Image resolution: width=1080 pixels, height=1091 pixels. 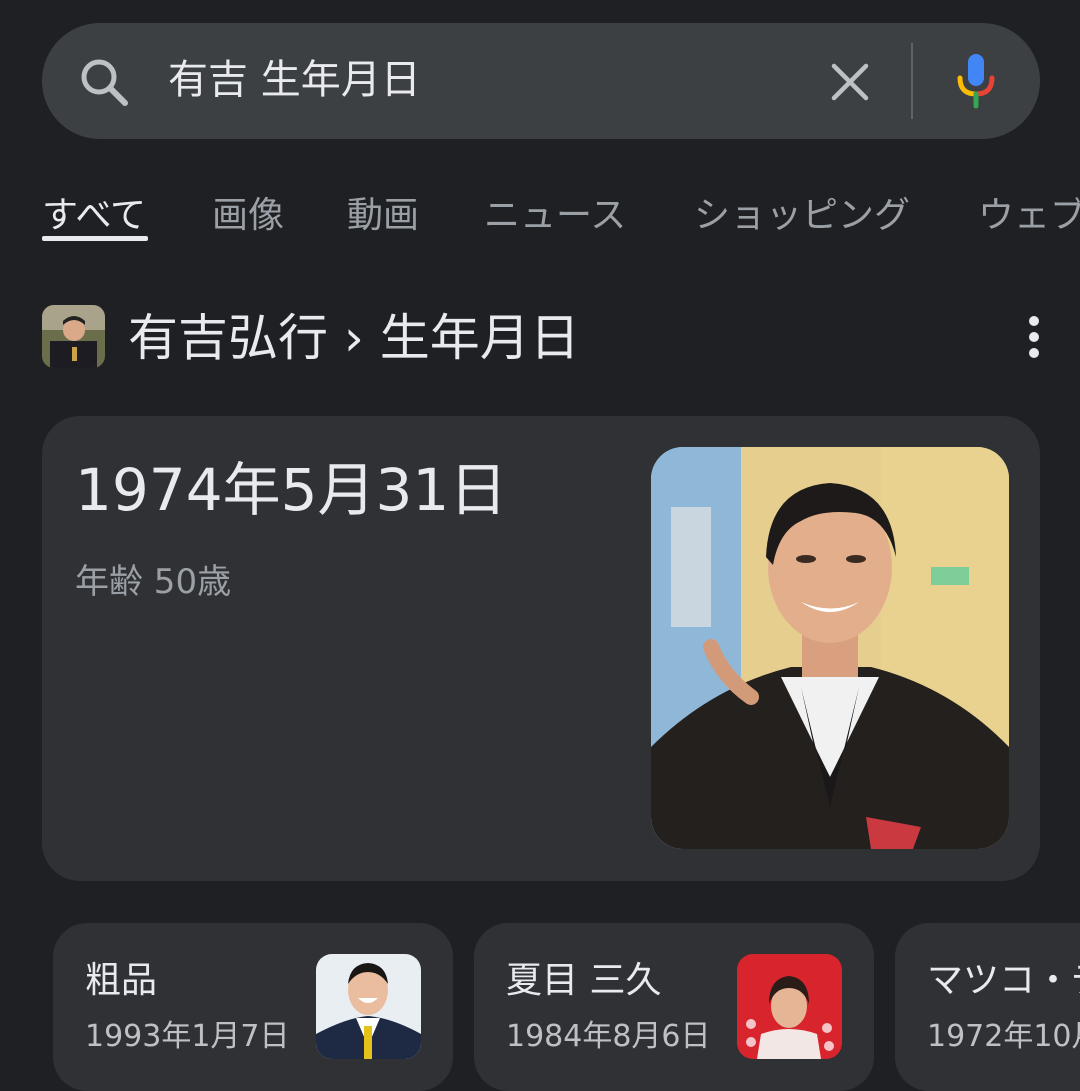 I want to click on person-birth-date: 1972年10月26日, so click(x=1003, y=1036).